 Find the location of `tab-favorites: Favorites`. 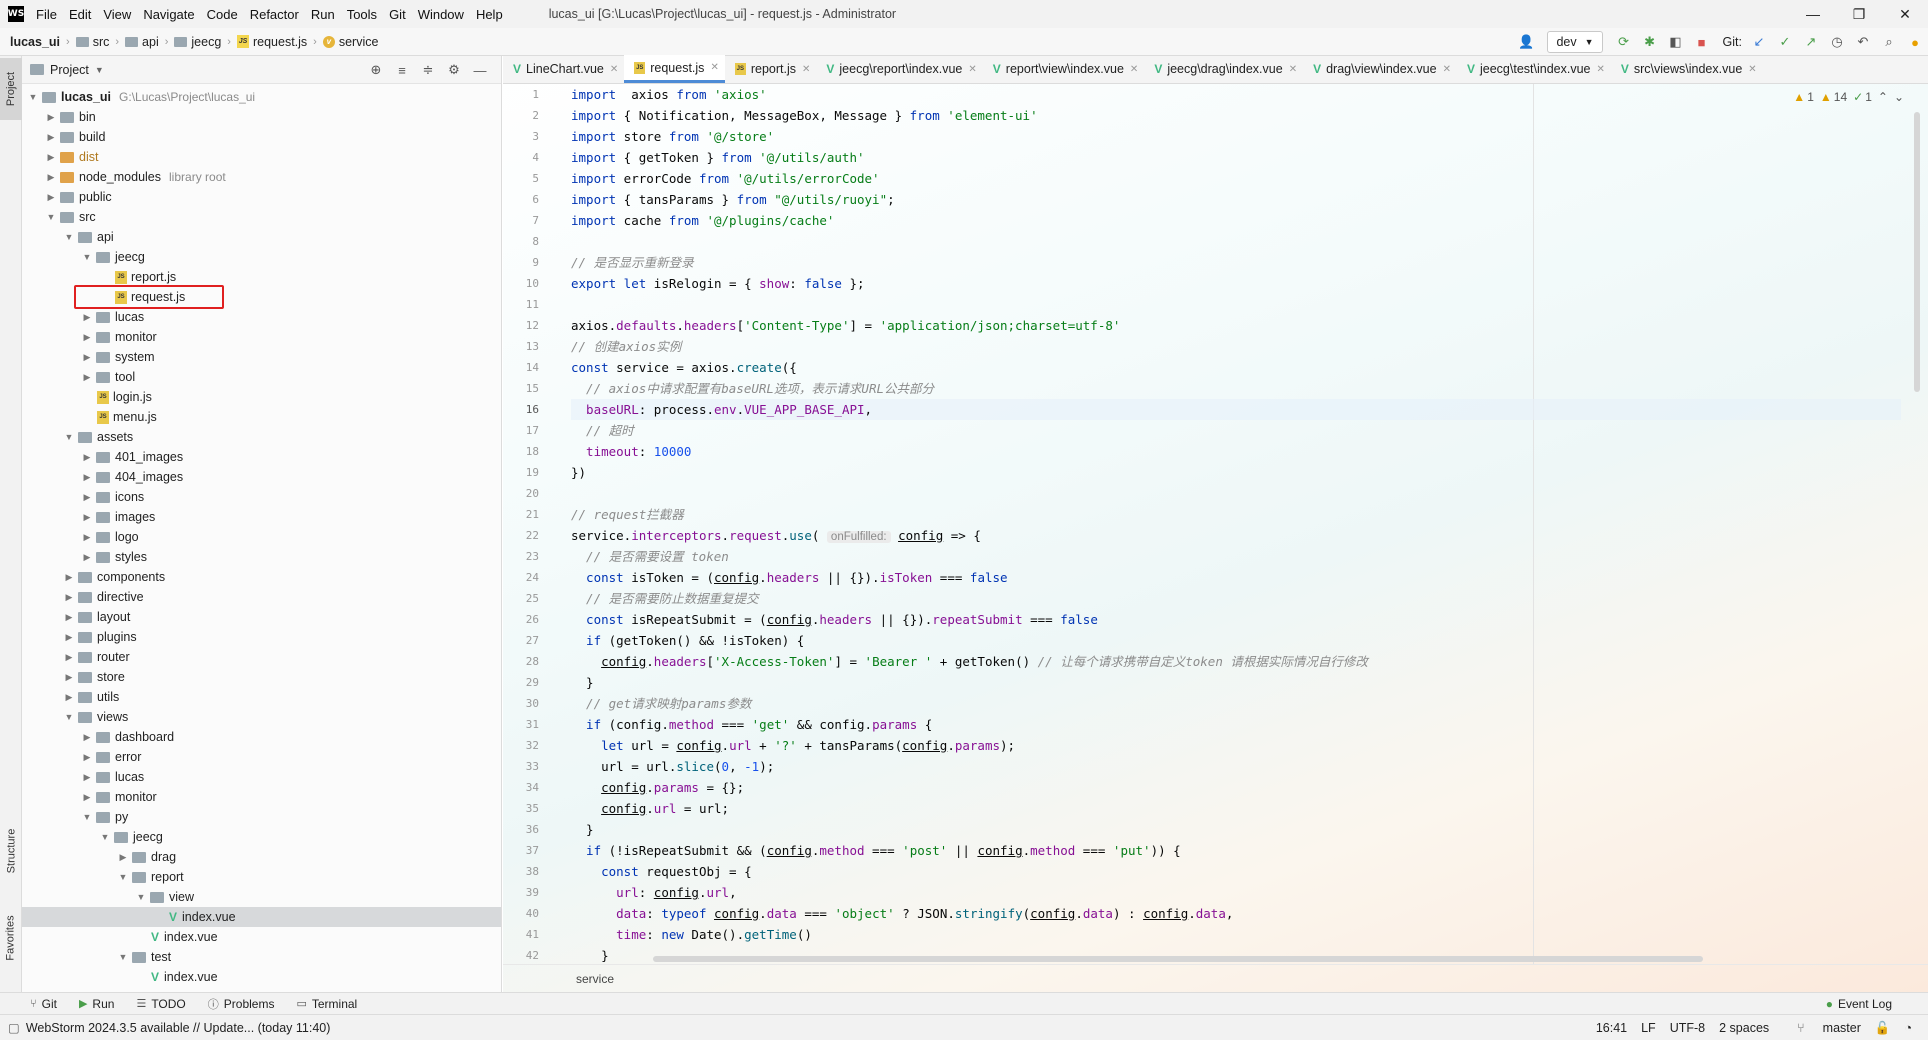

tab-favorites: Favorites is located at coordinates (11, 938).